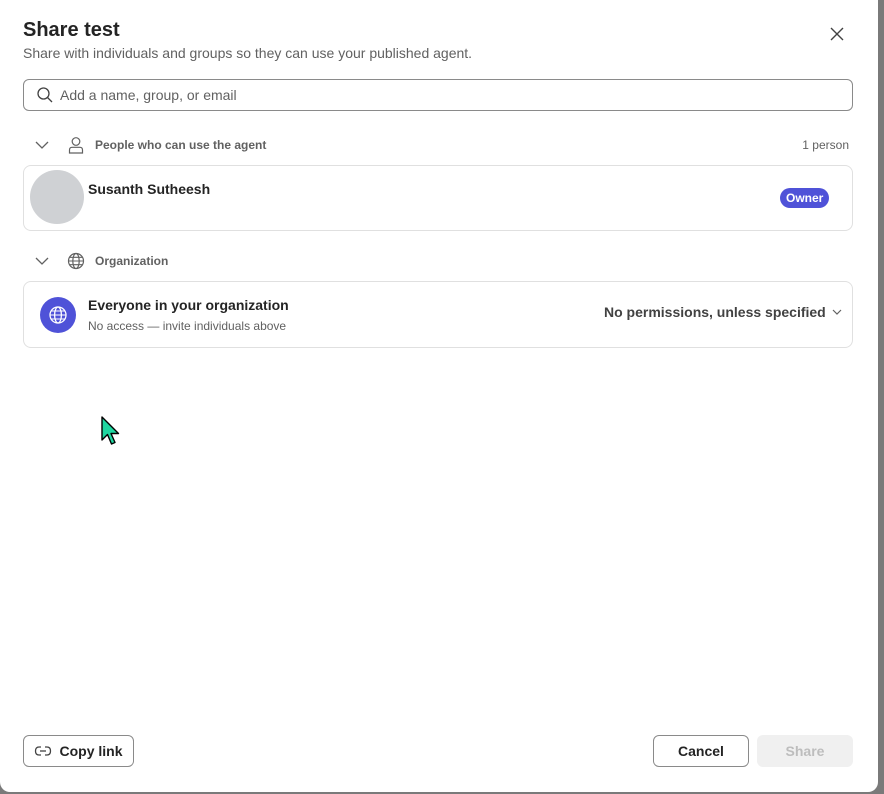  What do you see at coordinates (187, 326) in the screenshot?
I see `org-description: No access — invite individuals above` at bounding box center [187, 326].